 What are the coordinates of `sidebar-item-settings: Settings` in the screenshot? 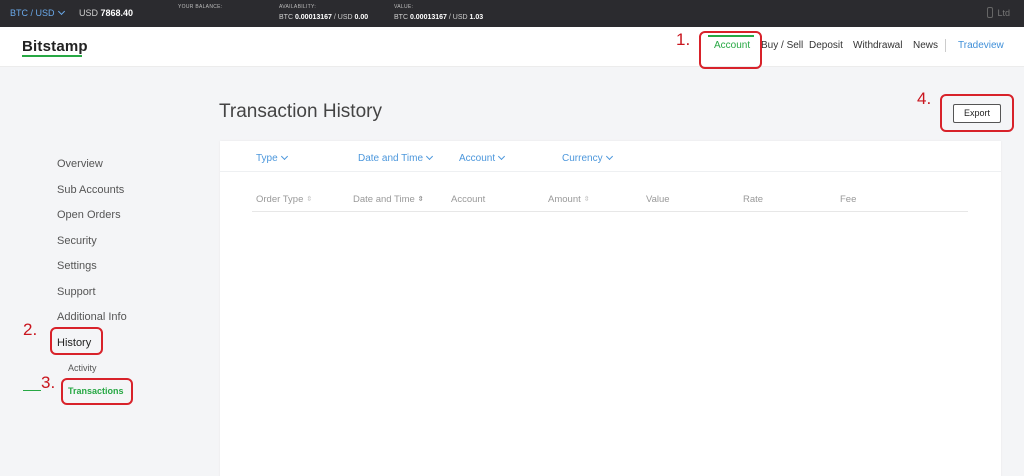 It's located at (77, 266).